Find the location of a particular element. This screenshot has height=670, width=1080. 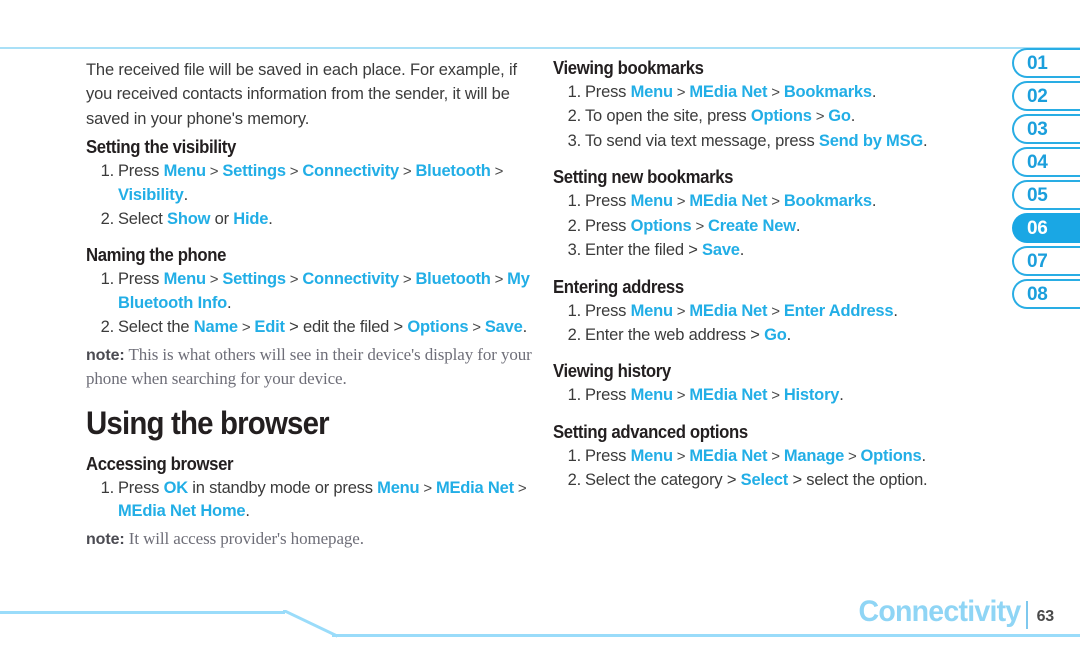

chapter-tab-01: 01 is located at coordinates (1046, 63).